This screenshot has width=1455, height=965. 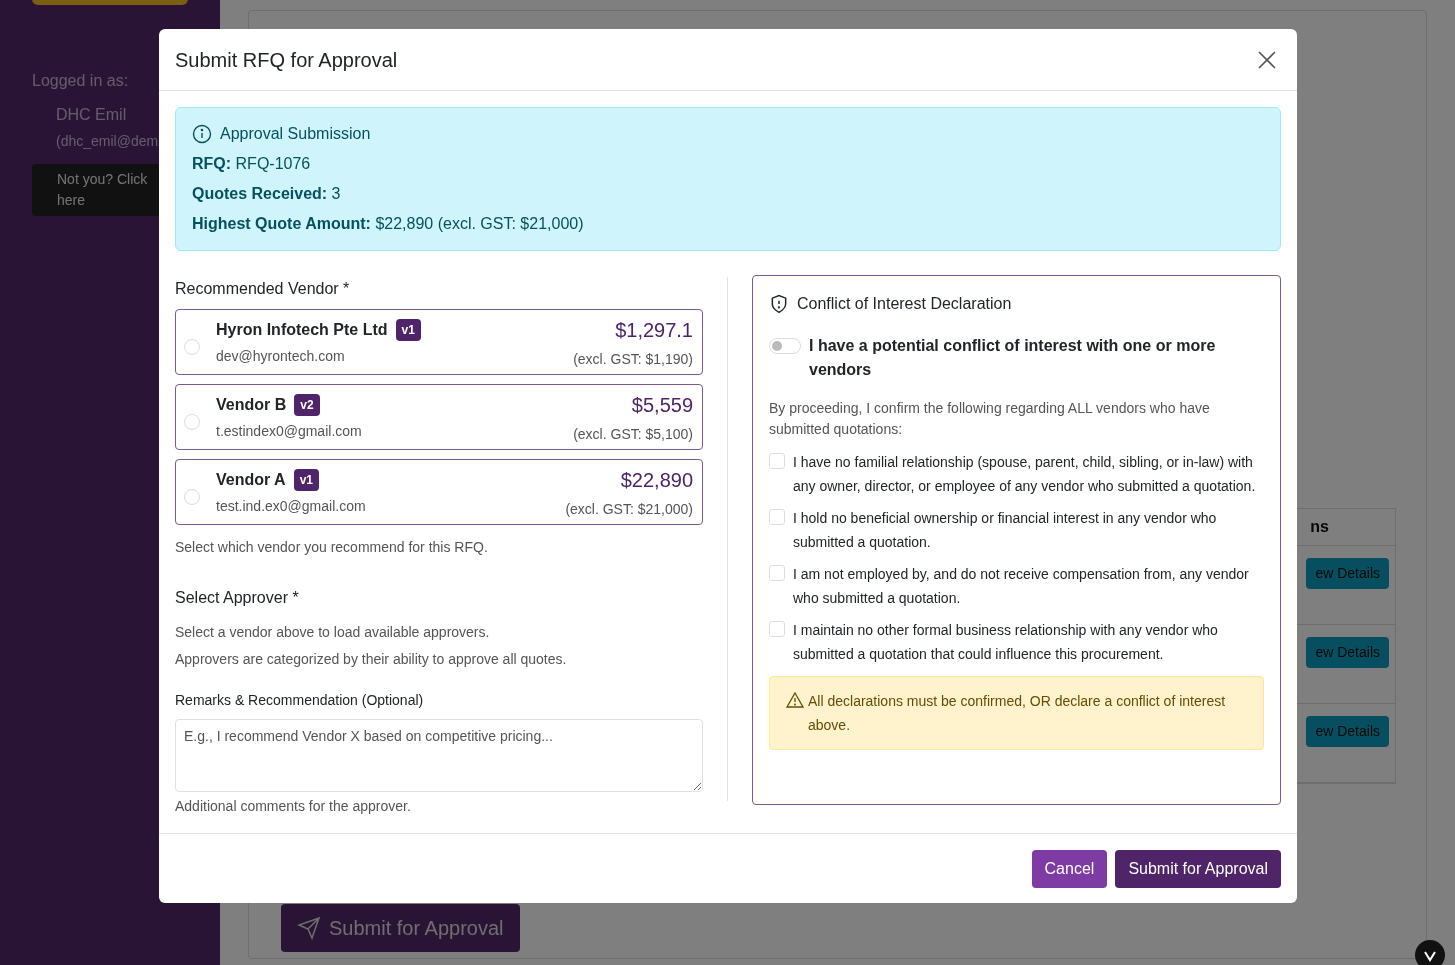 I want to click on help-text: Select which vendor you recommend for this RFQ., so click(x=332, y=547).